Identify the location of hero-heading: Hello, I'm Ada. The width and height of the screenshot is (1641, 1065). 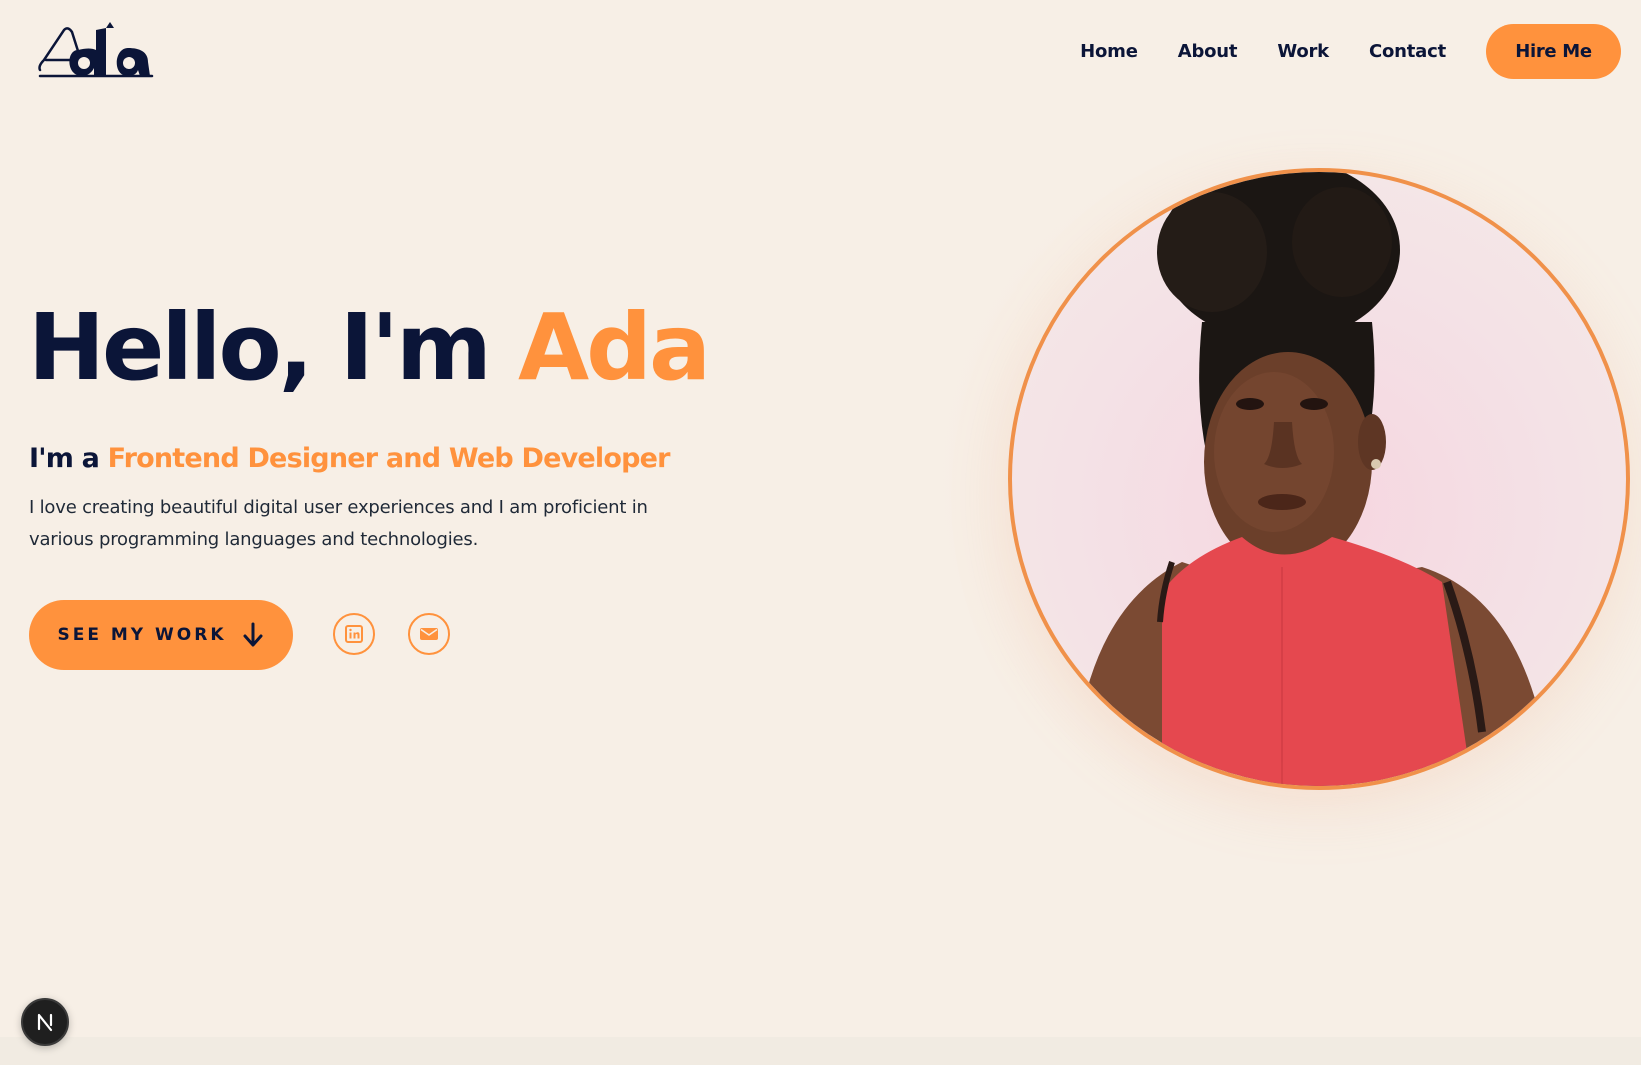
(369, 348).